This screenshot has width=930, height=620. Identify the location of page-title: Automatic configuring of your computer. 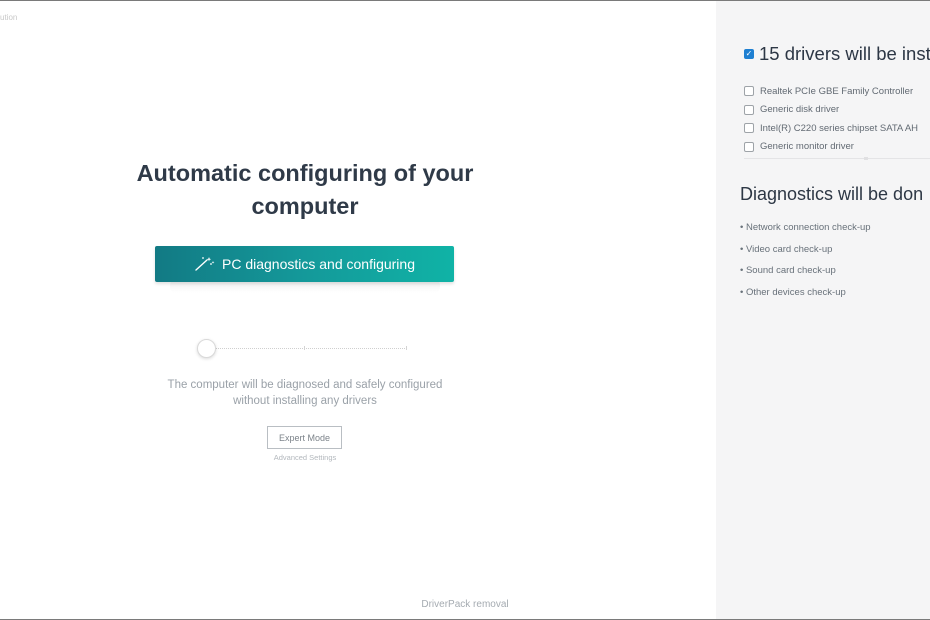
(305, 189).